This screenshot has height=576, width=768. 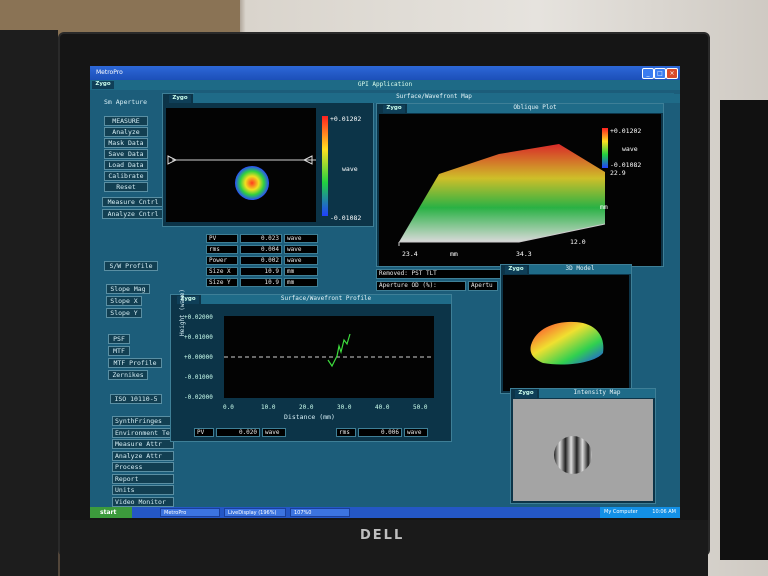 I want to click on 3d-model-view, so click(x=566, y=333).